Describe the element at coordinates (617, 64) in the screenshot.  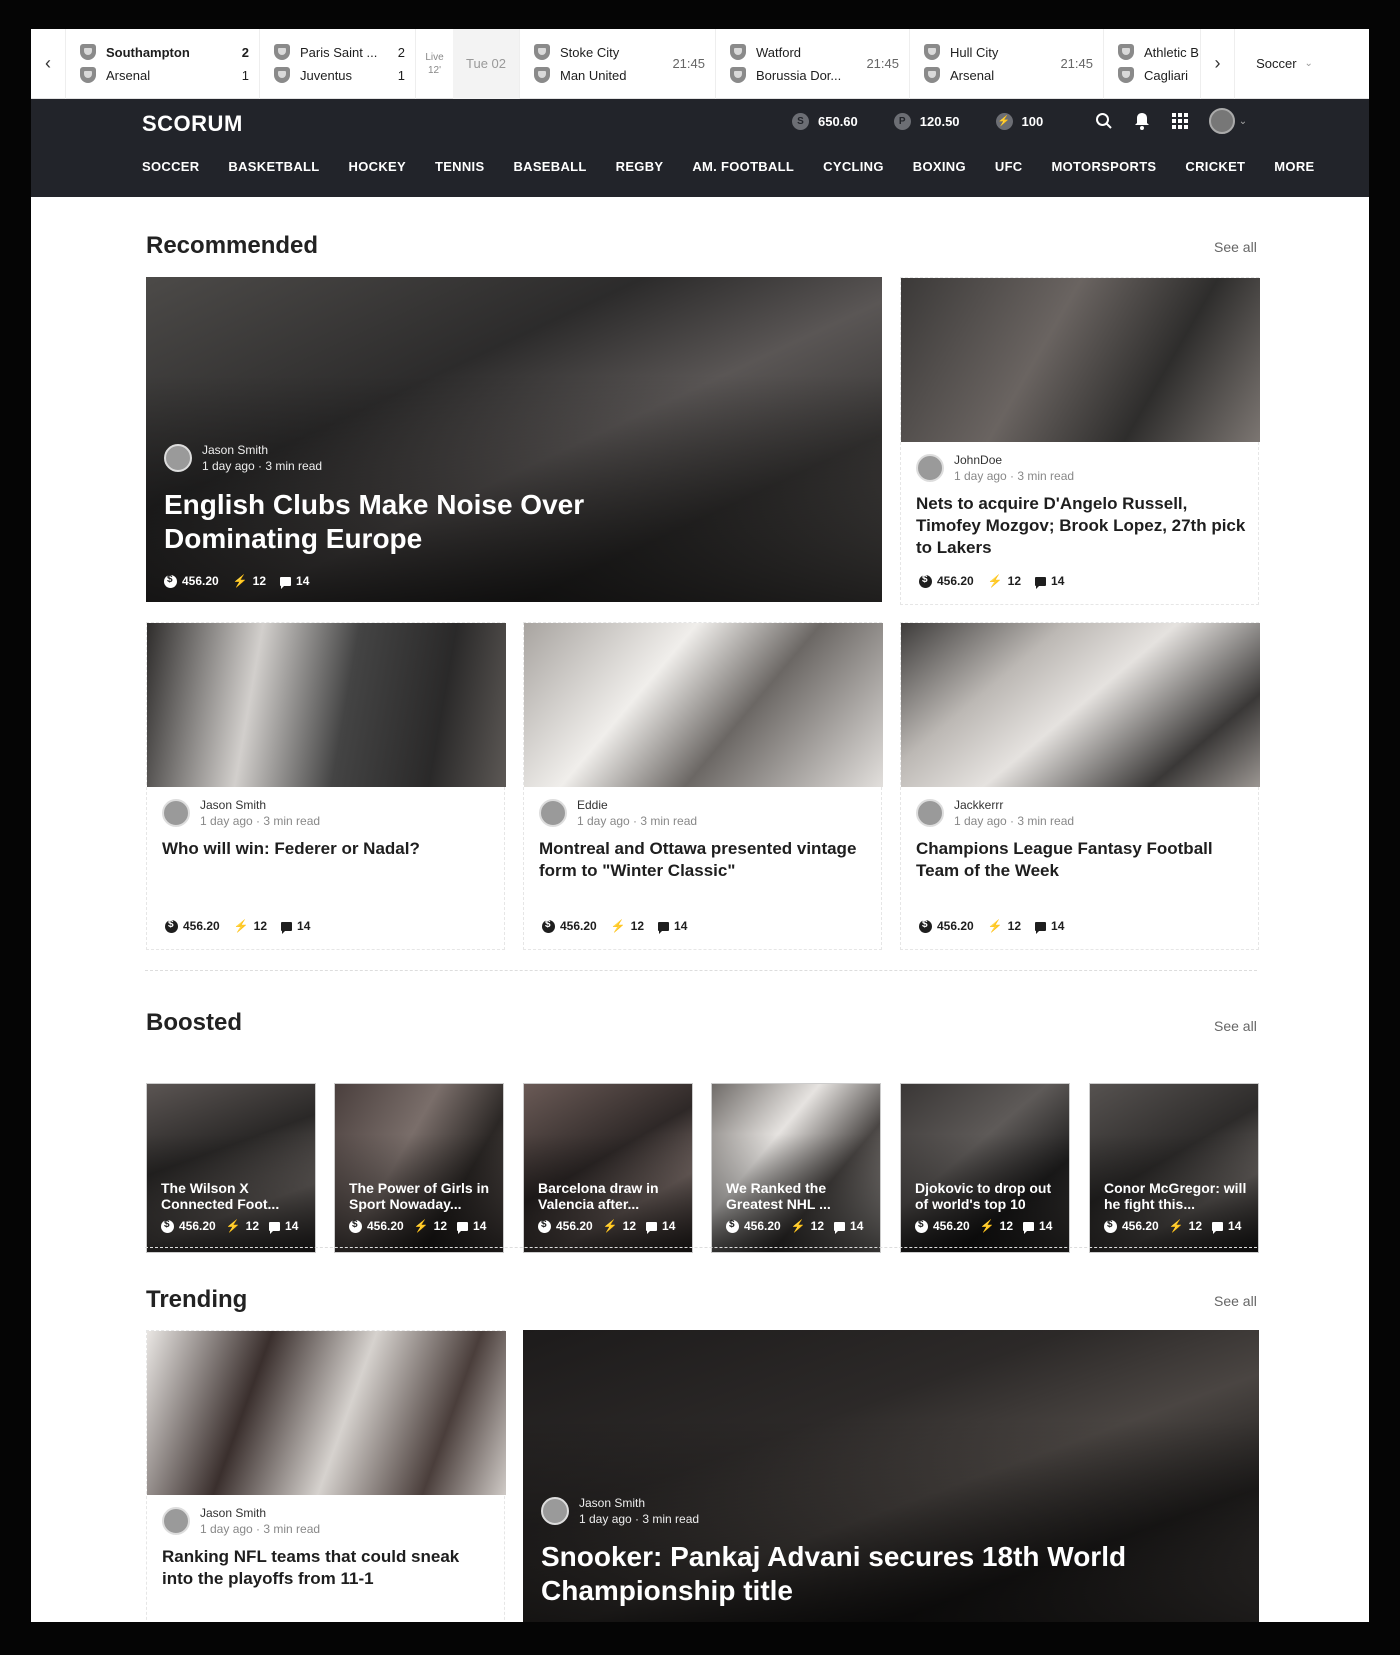
I see `ticker-match: Stoke City Man United 21:45` at that location.